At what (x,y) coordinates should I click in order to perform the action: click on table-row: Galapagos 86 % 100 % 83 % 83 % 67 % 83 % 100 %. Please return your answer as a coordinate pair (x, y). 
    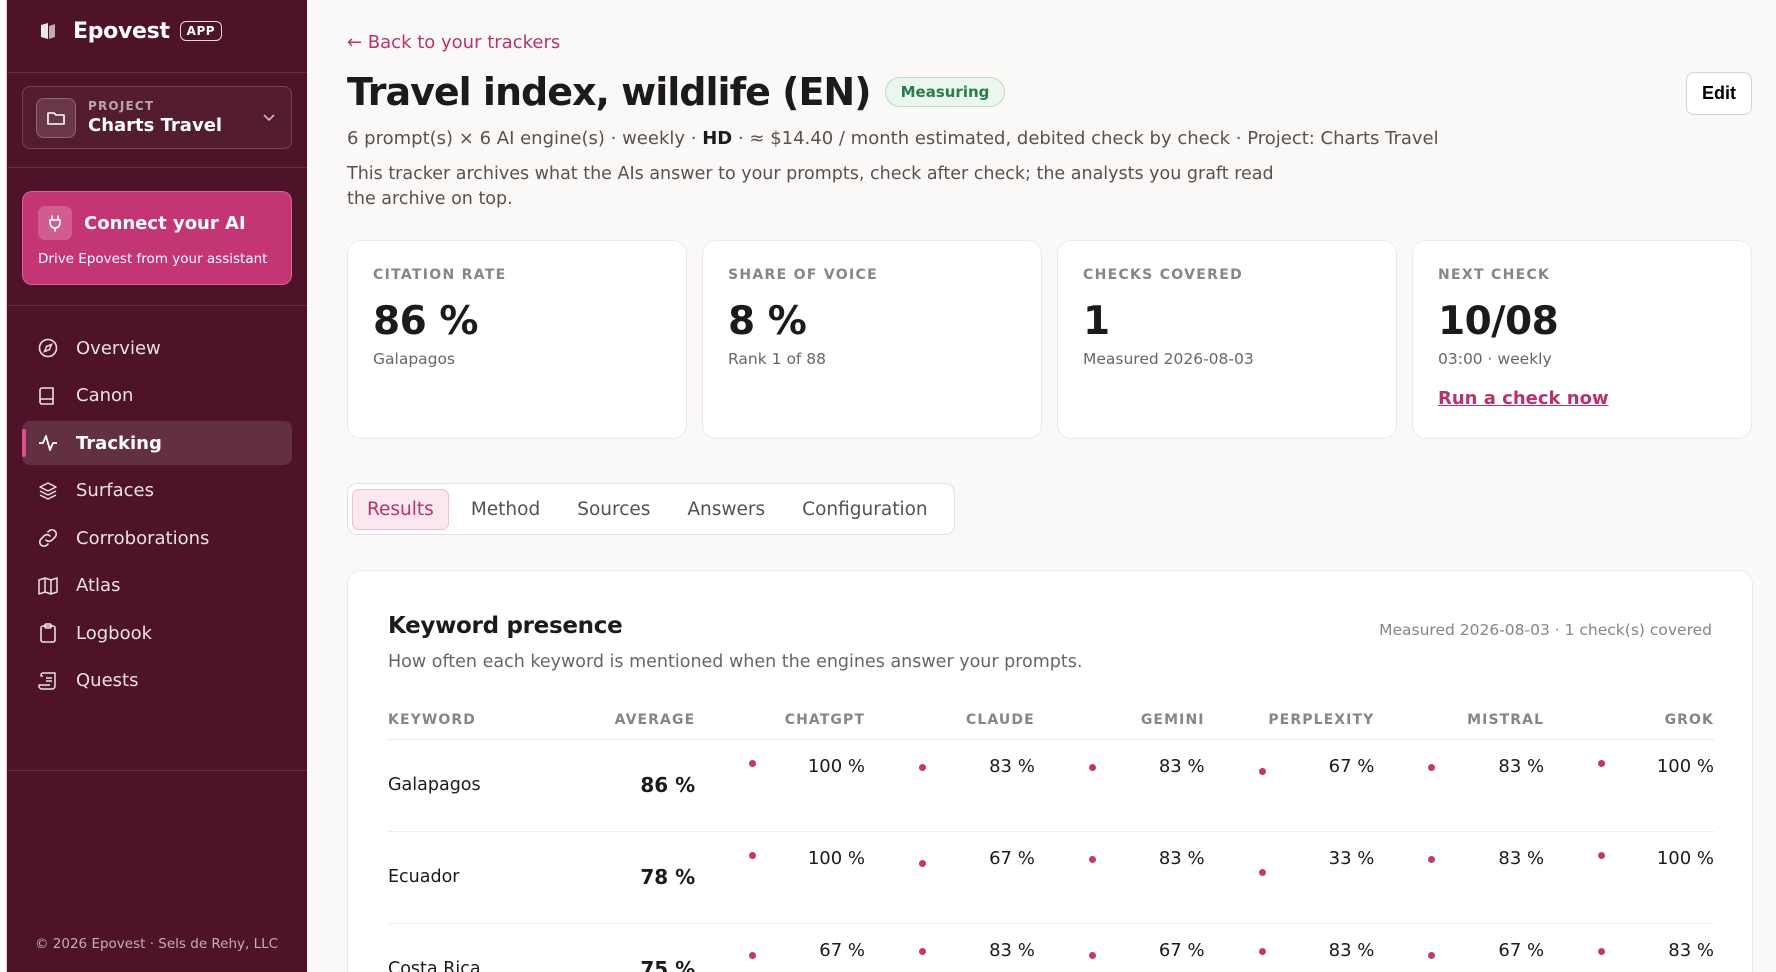
    Looking at the image, I should click on (1051, 785).